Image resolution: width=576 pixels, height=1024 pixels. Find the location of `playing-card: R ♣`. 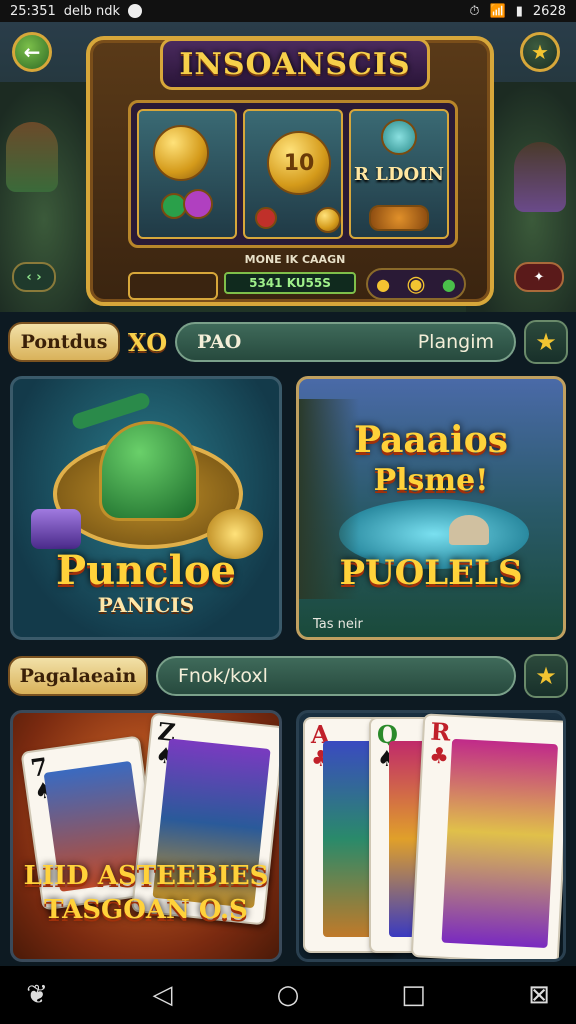

playing-card: R ♣ is located at coordinates (486, 836).